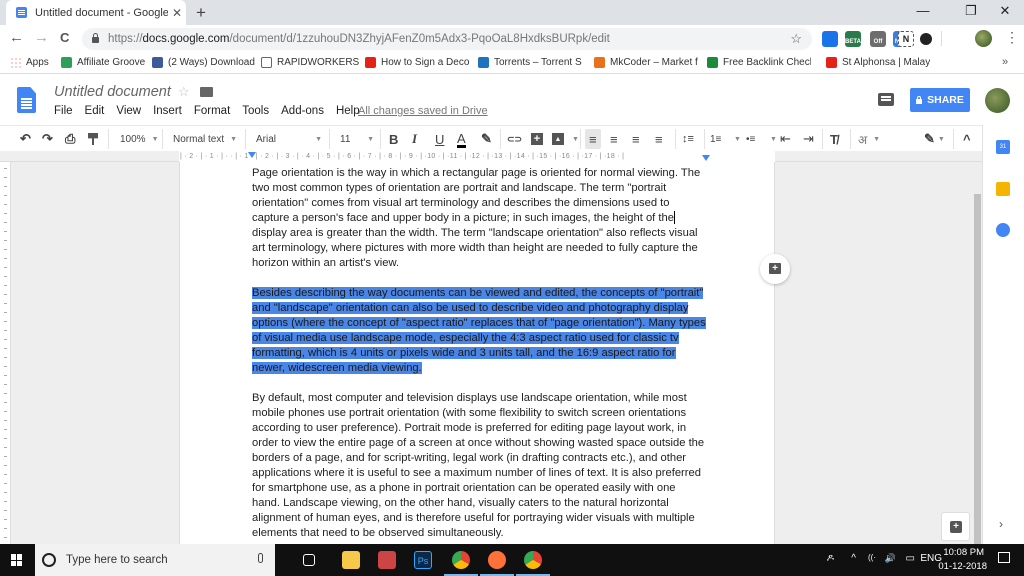  Describe the element at coordinates (872, 557) in the screenshot. I see `wifi-icon: ((·` at that location.